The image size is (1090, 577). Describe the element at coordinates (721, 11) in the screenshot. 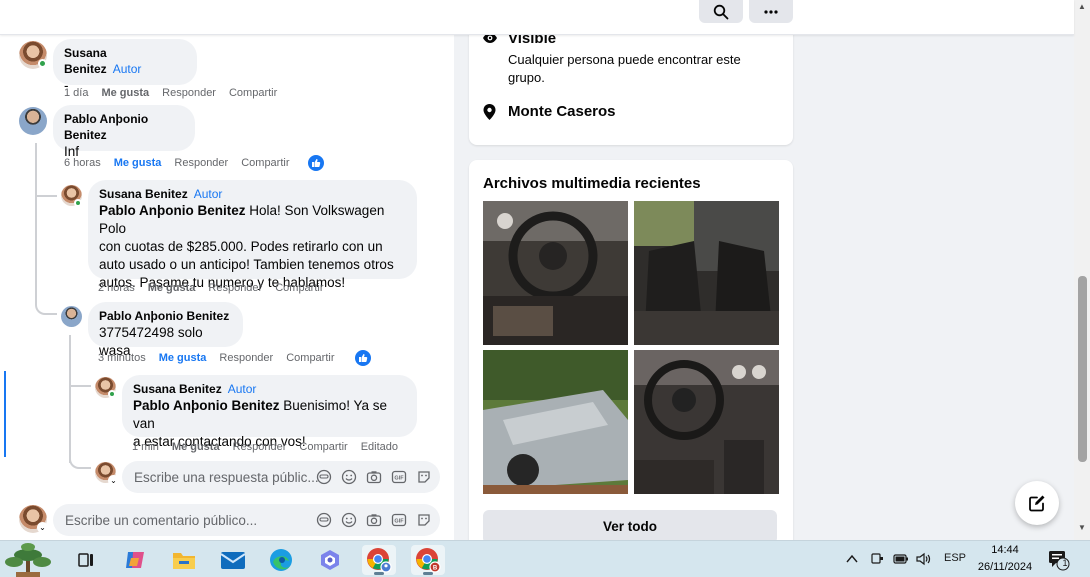

I see `search-button` at that location.